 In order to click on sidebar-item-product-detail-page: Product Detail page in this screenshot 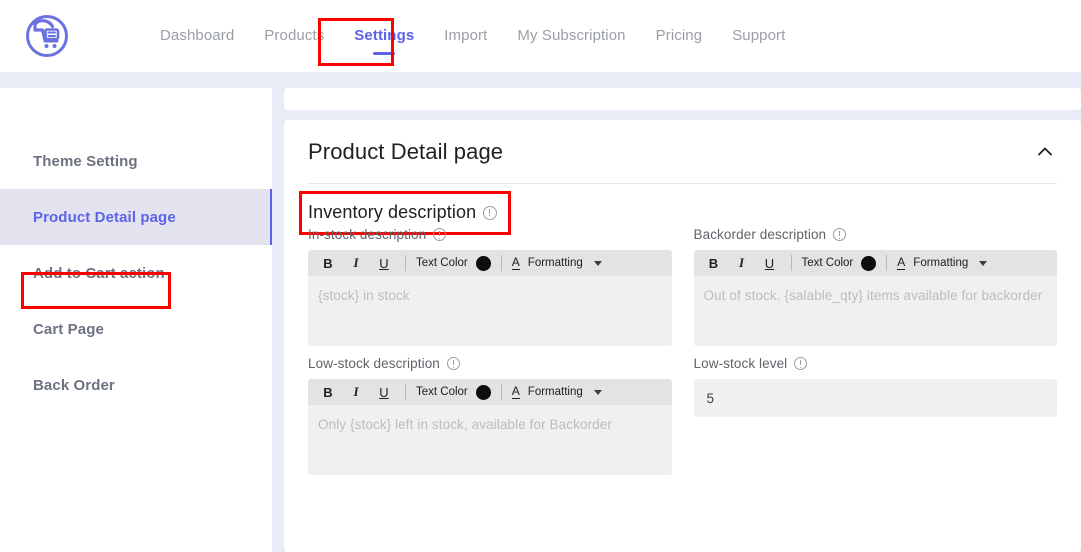, I will do `click(136, 217)`.